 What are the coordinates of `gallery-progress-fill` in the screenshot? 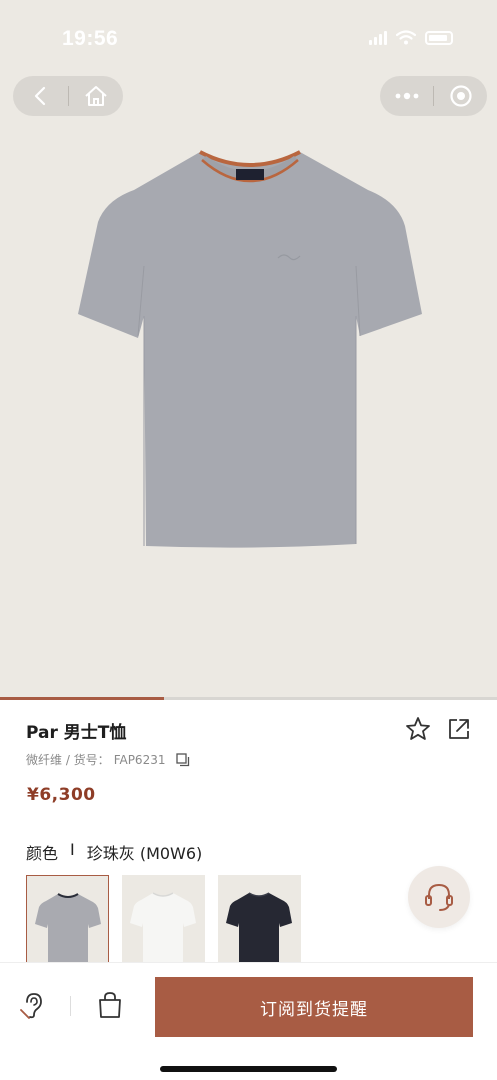 It's located at (82, 698).